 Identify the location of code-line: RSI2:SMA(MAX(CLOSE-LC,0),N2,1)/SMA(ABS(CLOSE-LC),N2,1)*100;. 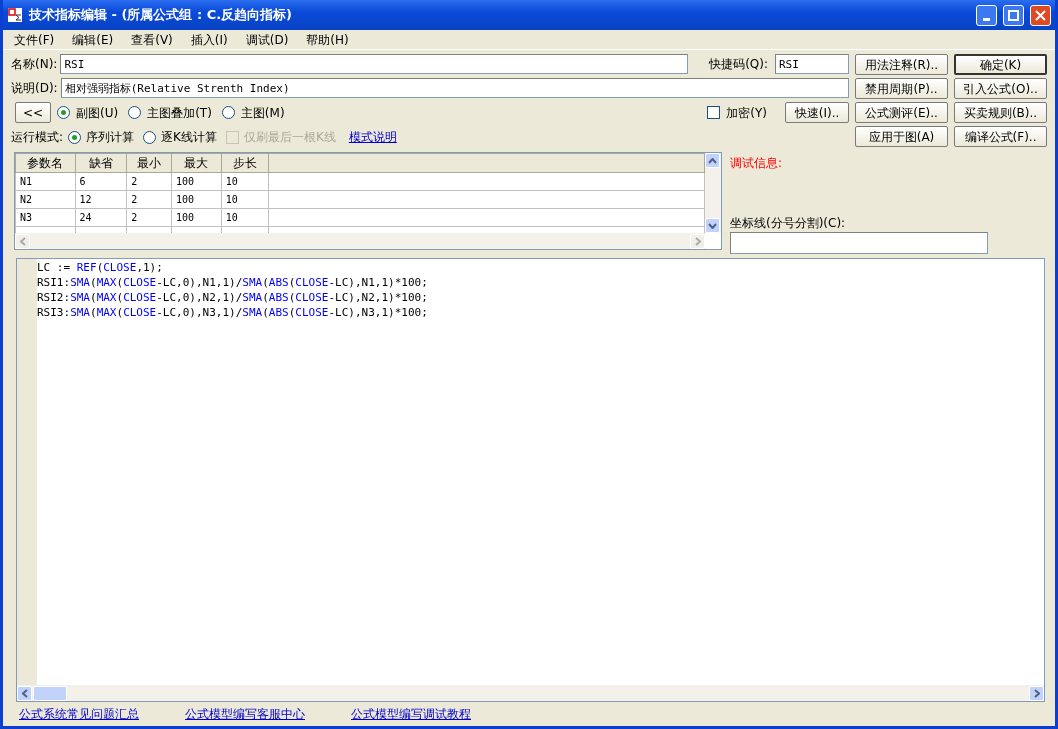
(232, 297).